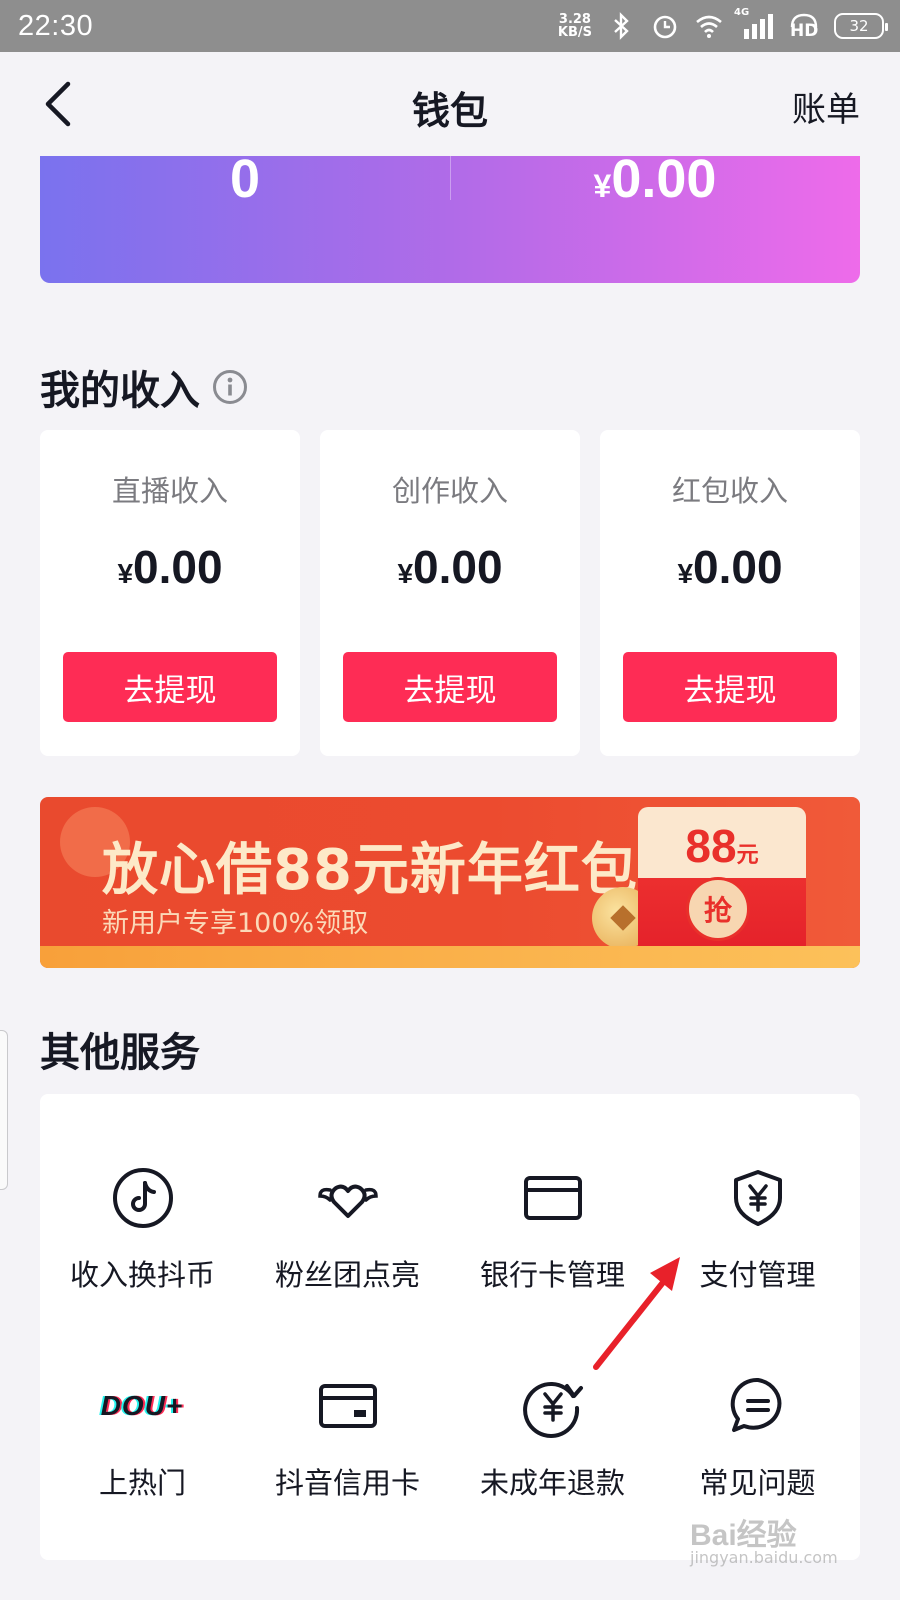 The width and height of the screenshot is (900, 1600). I want to click on credit-card-icon, so click(348, 1406).